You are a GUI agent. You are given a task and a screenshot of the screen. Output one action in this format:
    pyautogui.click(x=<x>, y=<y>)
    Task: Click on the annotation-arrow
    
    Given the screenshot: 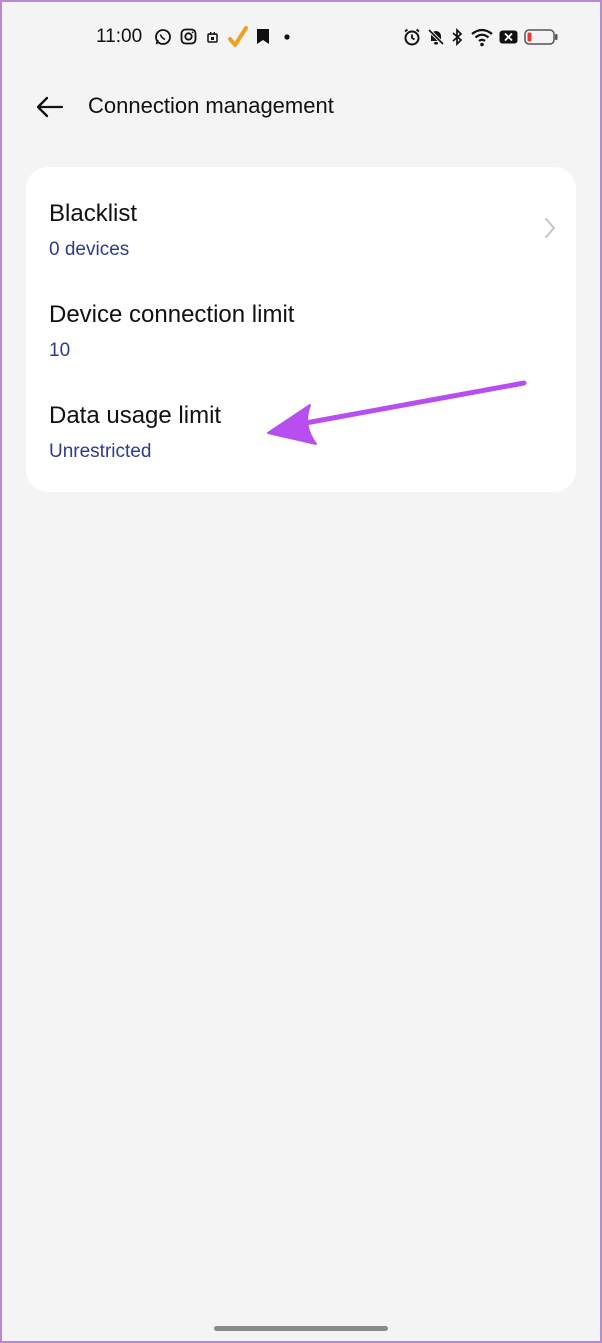 What is the action you would take?
    pyautogui.click(x=397, y=412)
    